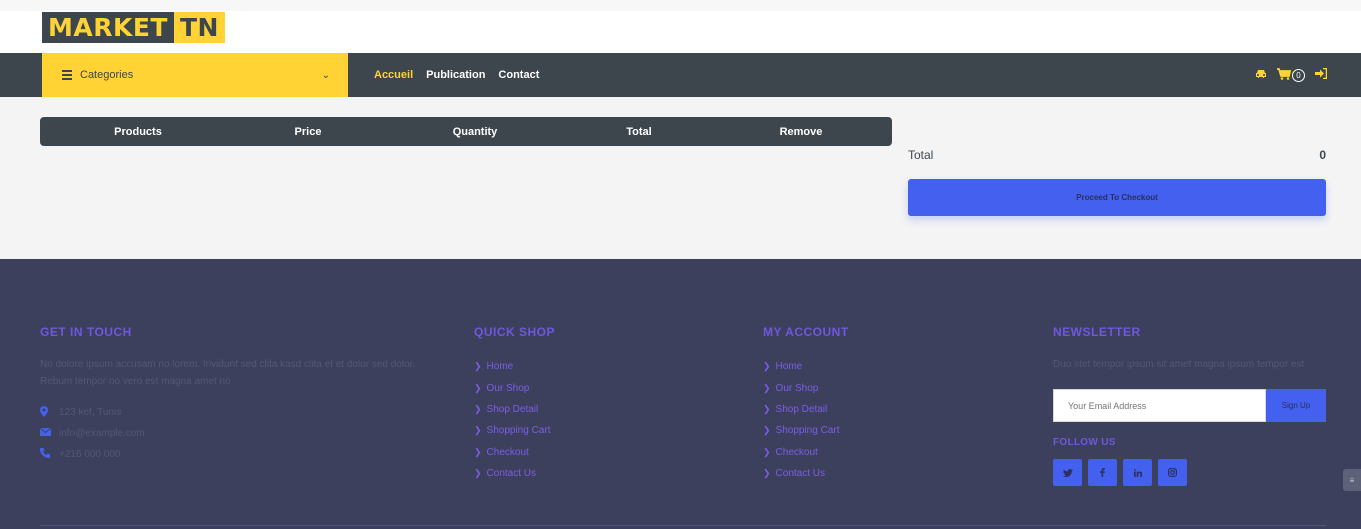  Describe the element at coordinates (232, 454) in the screenshot. I see `contact-phone: +216 000 000` at that location.